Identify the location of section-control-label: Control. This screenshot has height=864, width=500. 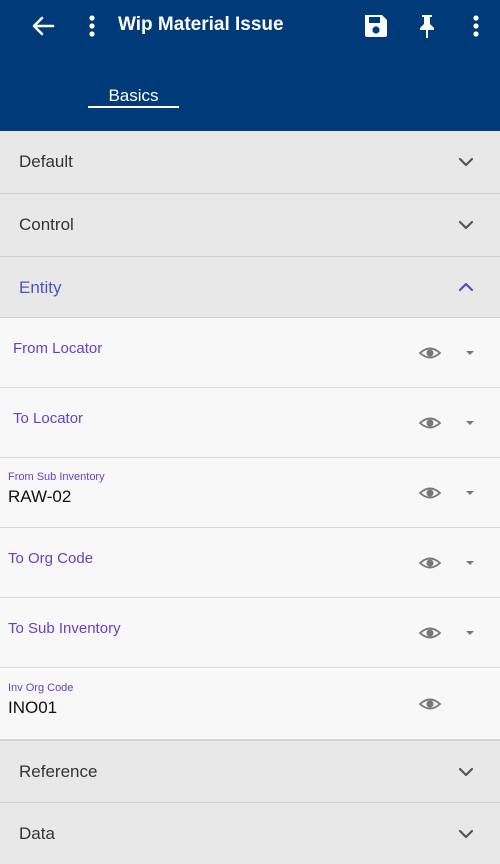
(46, 224).